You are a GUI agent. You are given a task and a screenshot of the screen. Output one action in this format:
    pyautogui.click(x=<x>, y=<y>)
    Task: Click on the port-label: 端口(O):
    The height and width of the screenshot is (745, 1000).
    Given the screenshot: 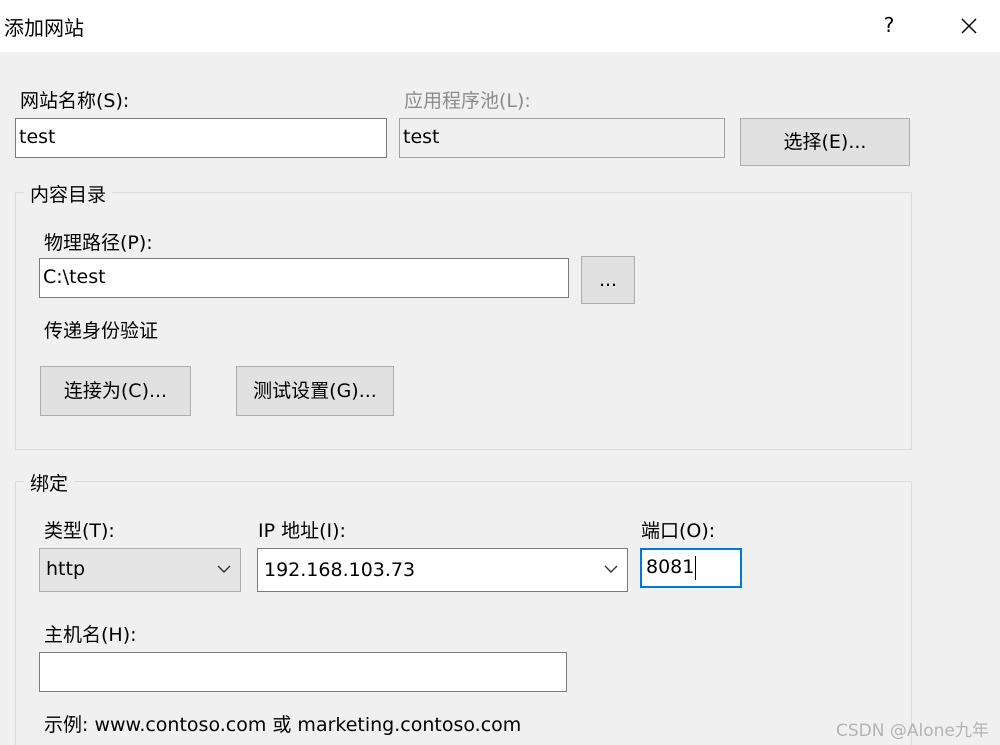 What is the action you would take?
    pyautogui.click(x=678, y=531)
    